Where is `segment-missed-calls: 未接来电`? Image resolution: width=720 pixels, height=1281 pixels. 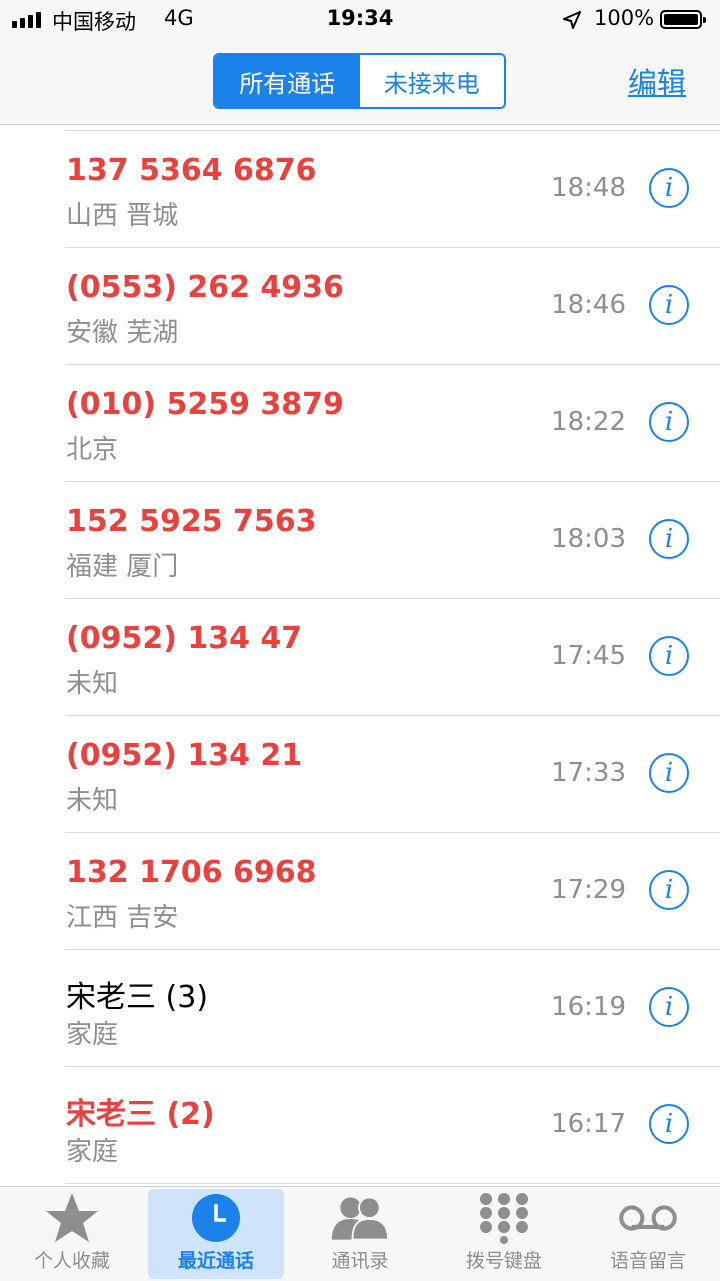
segment-missed-calls: 未接来电 is located at coordinates (431, 81).